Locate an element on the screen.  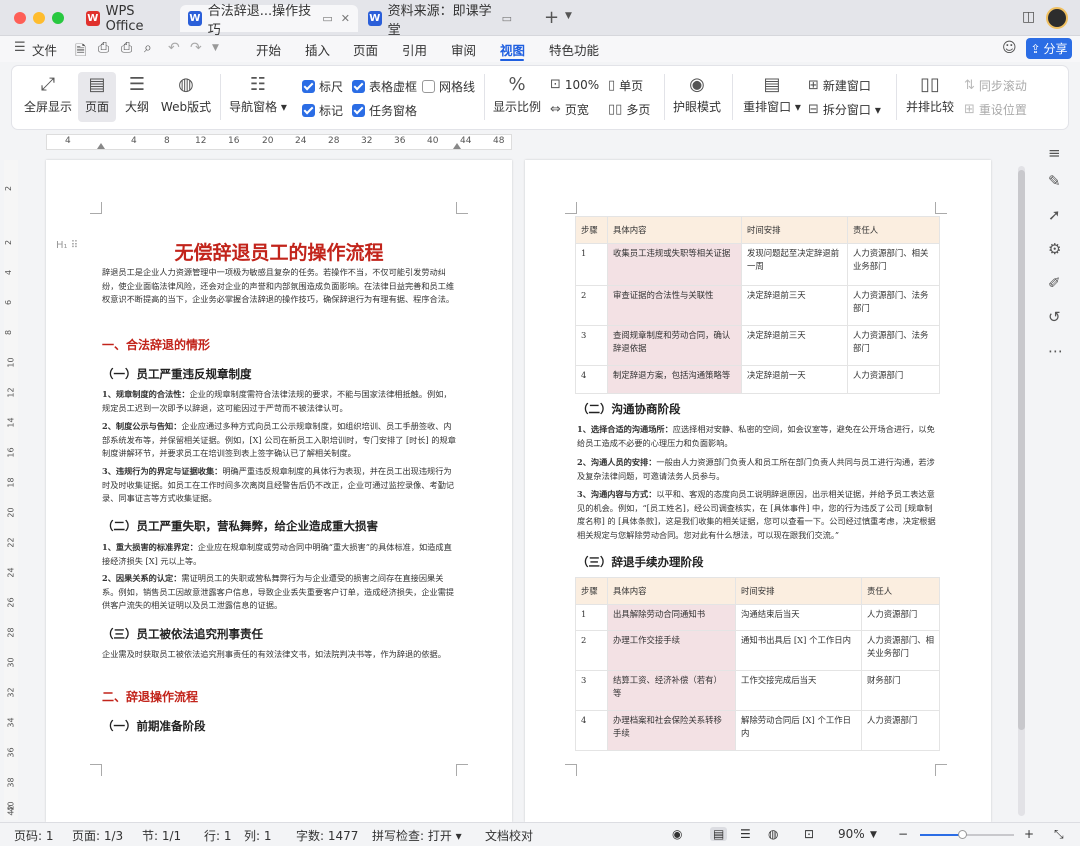
checkbox-unchecked is located at coordinates (428, 86).